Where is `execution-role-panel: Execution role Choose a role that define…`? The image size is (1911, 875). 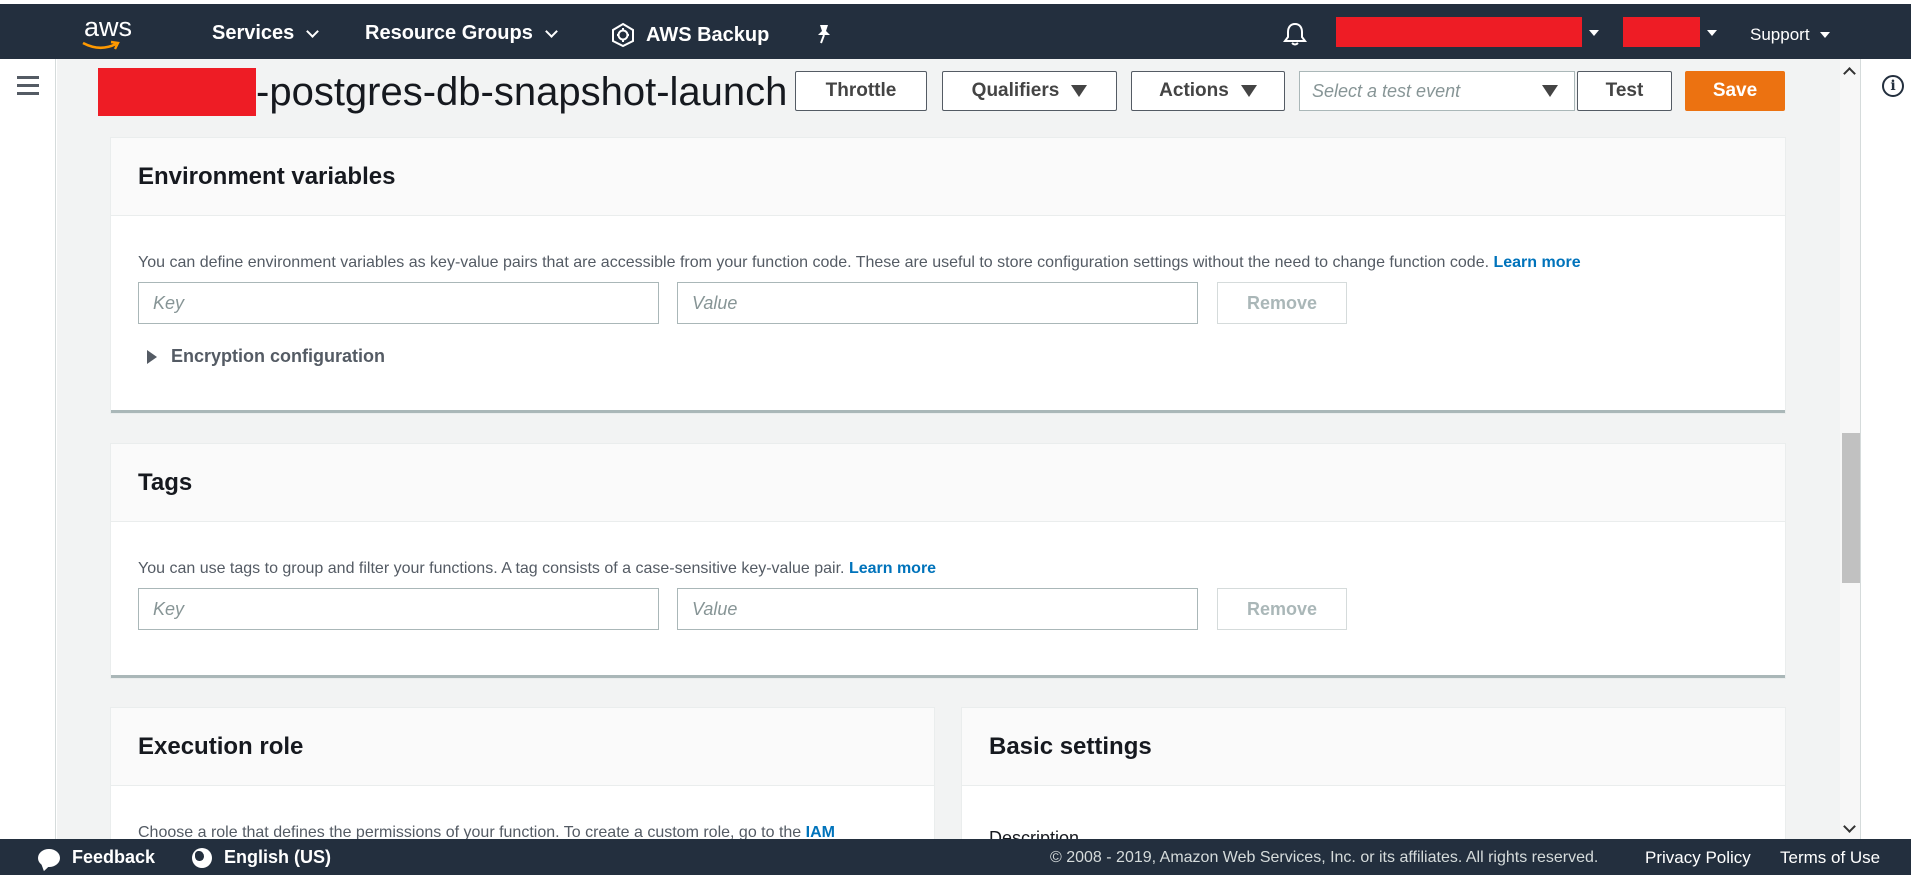
execution-role-panel: Execution role Choose a role that define… is located at coordinates (522, 773).